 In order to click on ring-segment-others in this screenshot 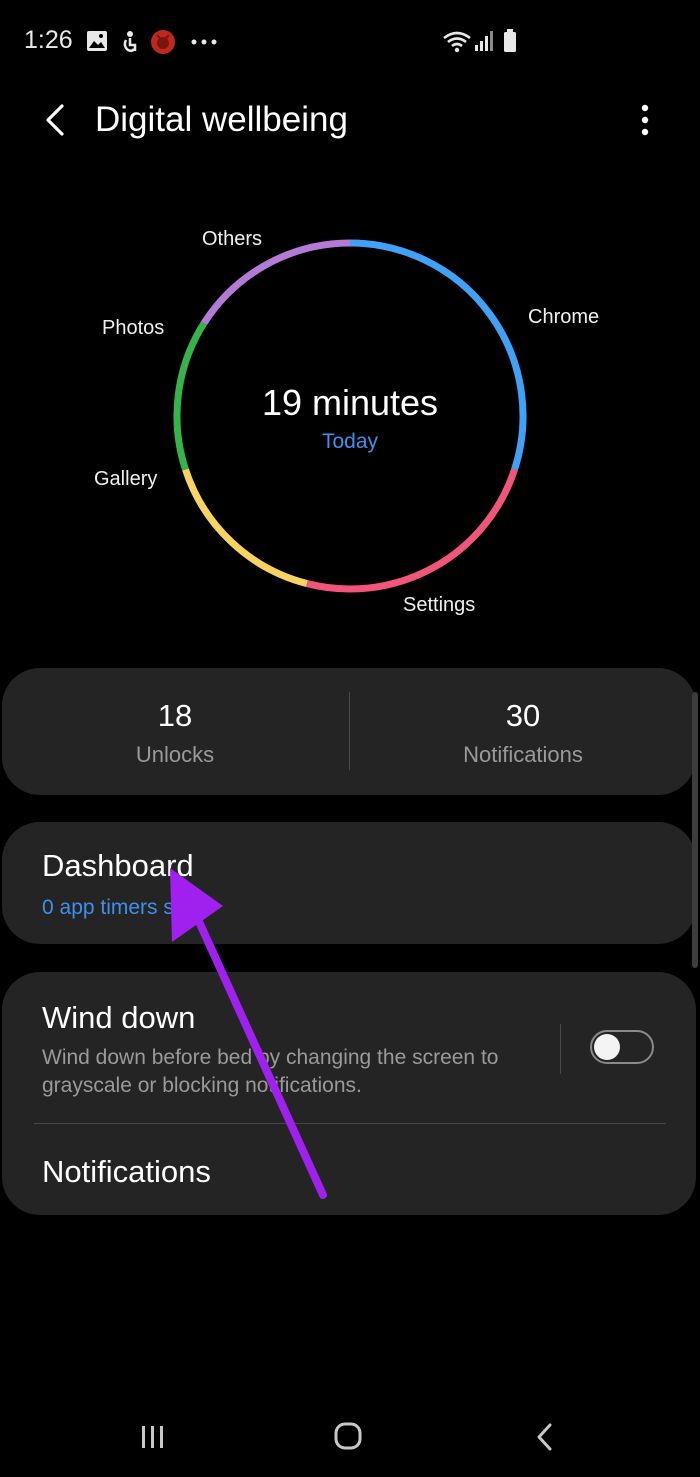, I will do `click(275, 282)`.